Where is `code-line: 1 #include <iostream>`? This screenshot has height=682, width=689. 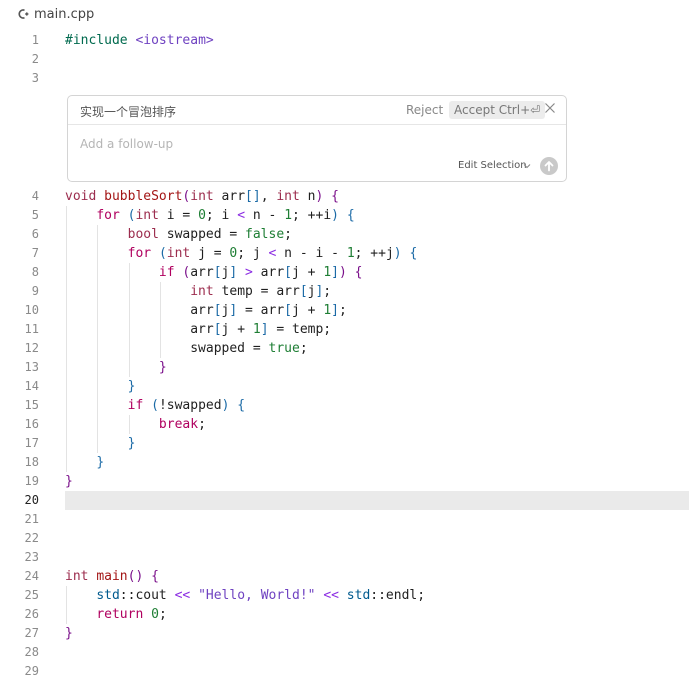
code-line: 1 #include <iostream> is located at coordinates (344, 40).